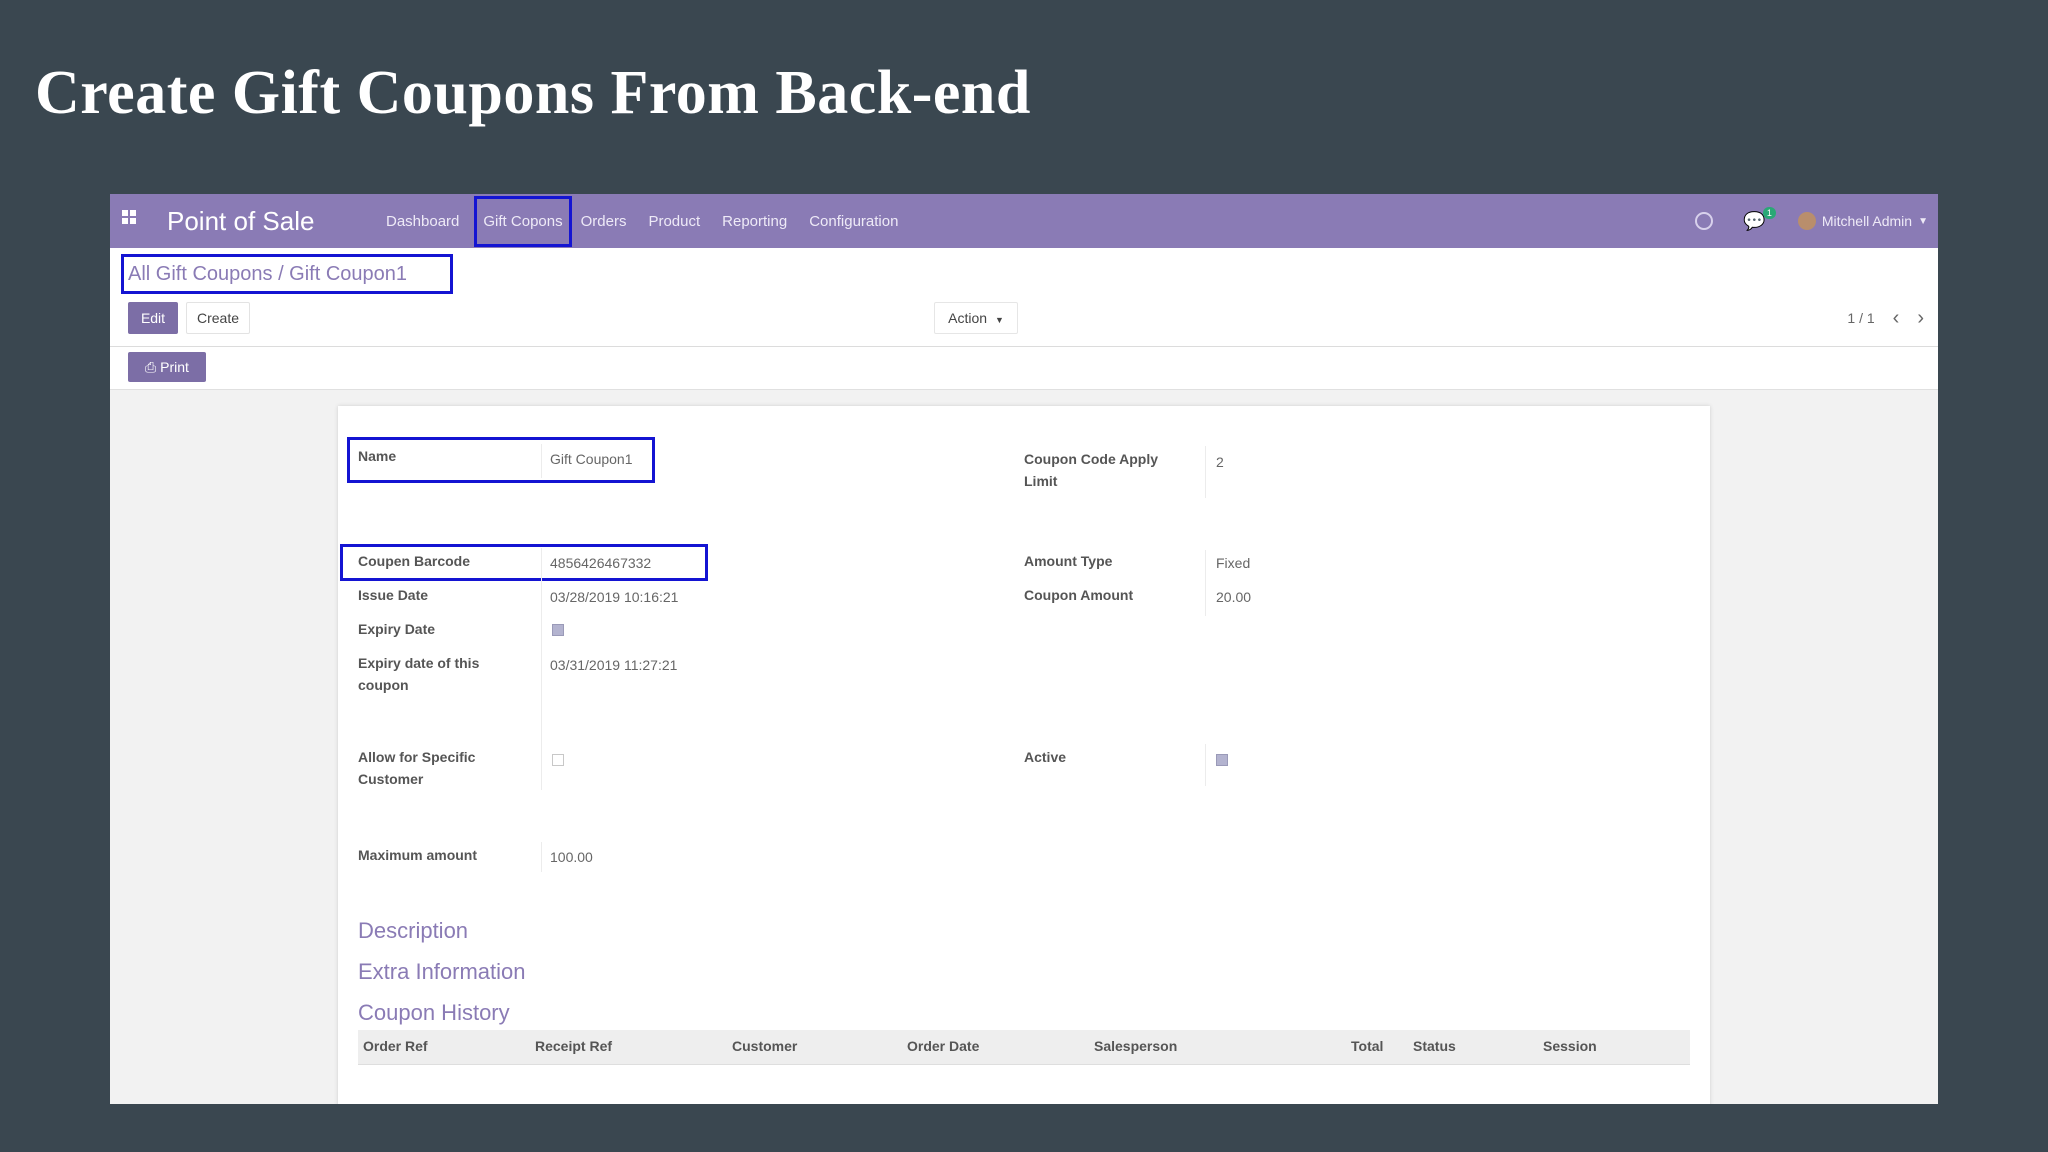 The image size is (2048, 1152). I want to click on specific-customer-checkbox, so click(558, 760).